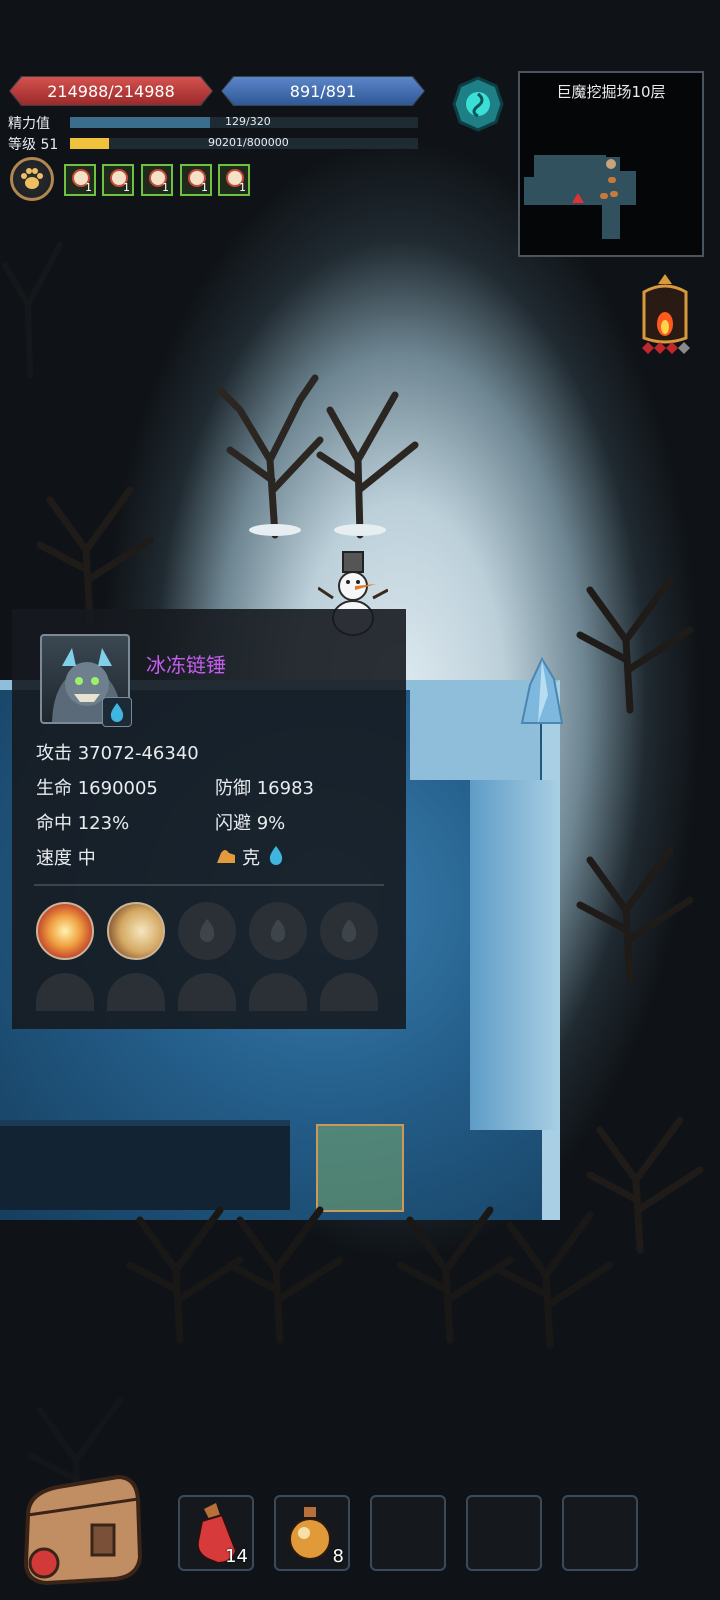 Image resolution: width=720 pixels, height=1600 pixels. Describe the element at coordinates (542, 690) in the screenshot. I see `ice-crystal-icon` at that location.